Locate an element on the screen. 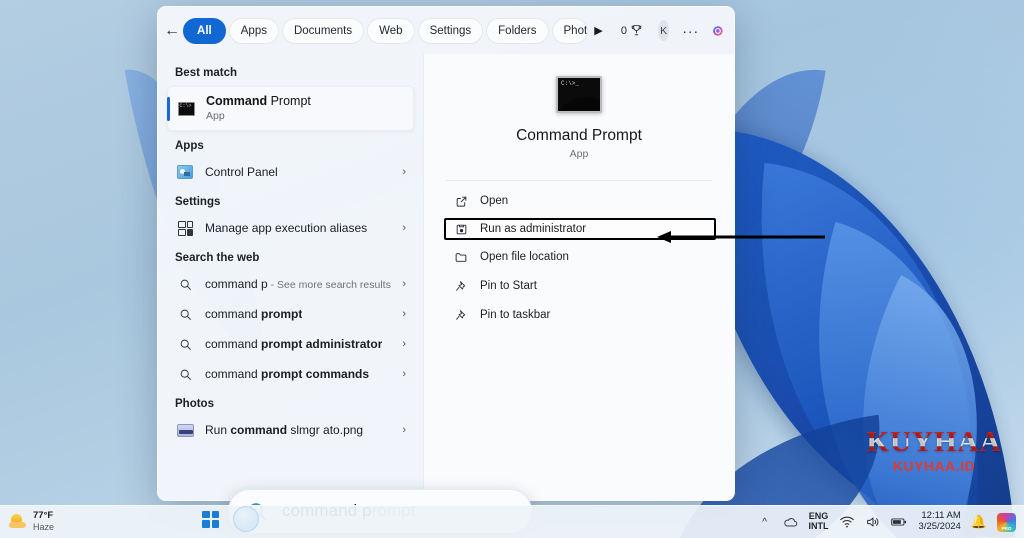 Image resolution: width=1024 pixels, height=538 pixels. result-label-hint: - See more search results is located at coordinates (329, 285).